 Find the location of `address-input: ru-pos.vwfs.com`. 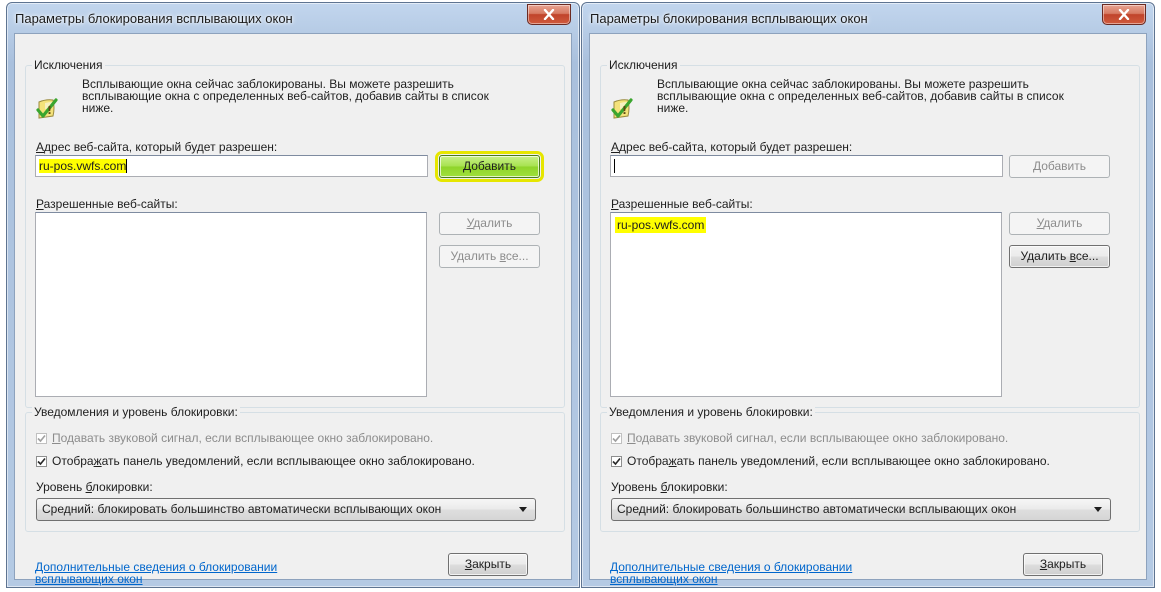

address-input: ru-pos.vwfs.com is located at coordinates (231, 166).